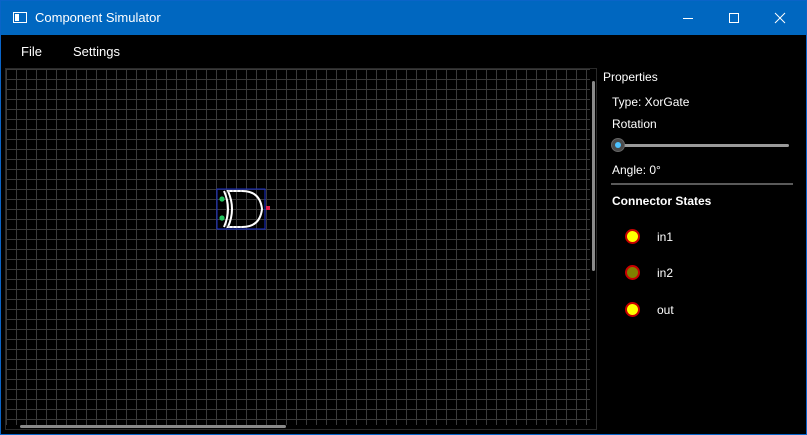  I want to click on xor-gate-icon, so click(243, 209).